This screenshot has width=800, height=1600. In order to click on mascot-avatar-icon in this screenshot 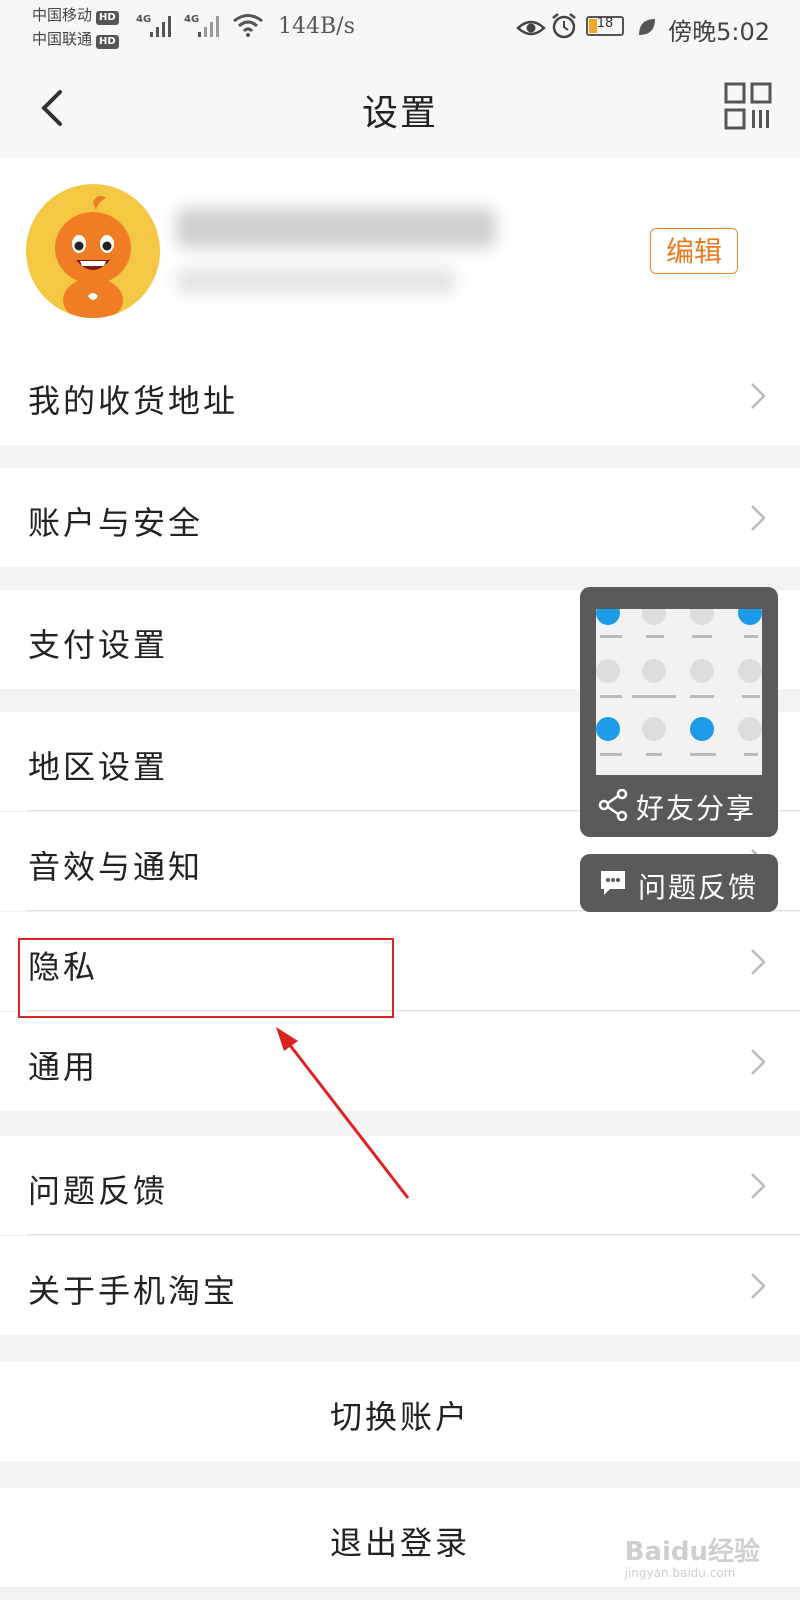, I will do `click(93, 256)`.